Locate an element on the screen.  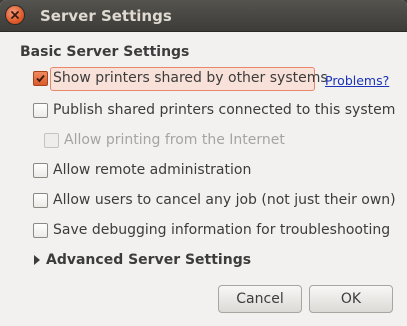
advanced-settings-expander: Advanced Server Settings is located at coordinates (141, 261).